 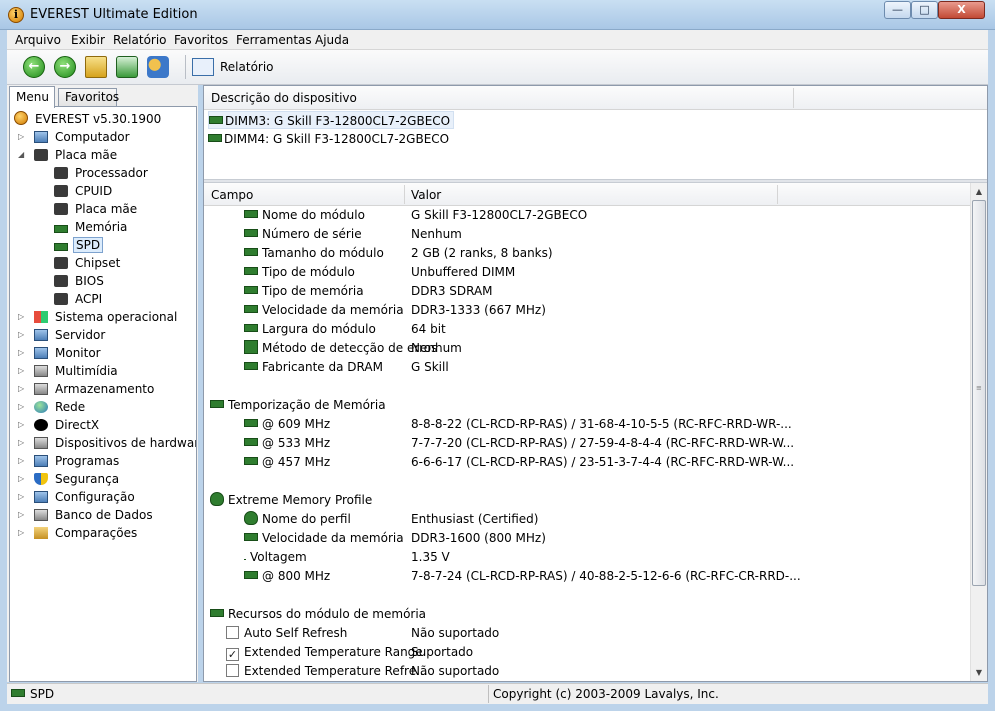 What do you see at coordinates (68, 155) in the screenshot?
I see `tree-item-placa-mae: ◢ Placa mãe` at bounding box center [68, 155].